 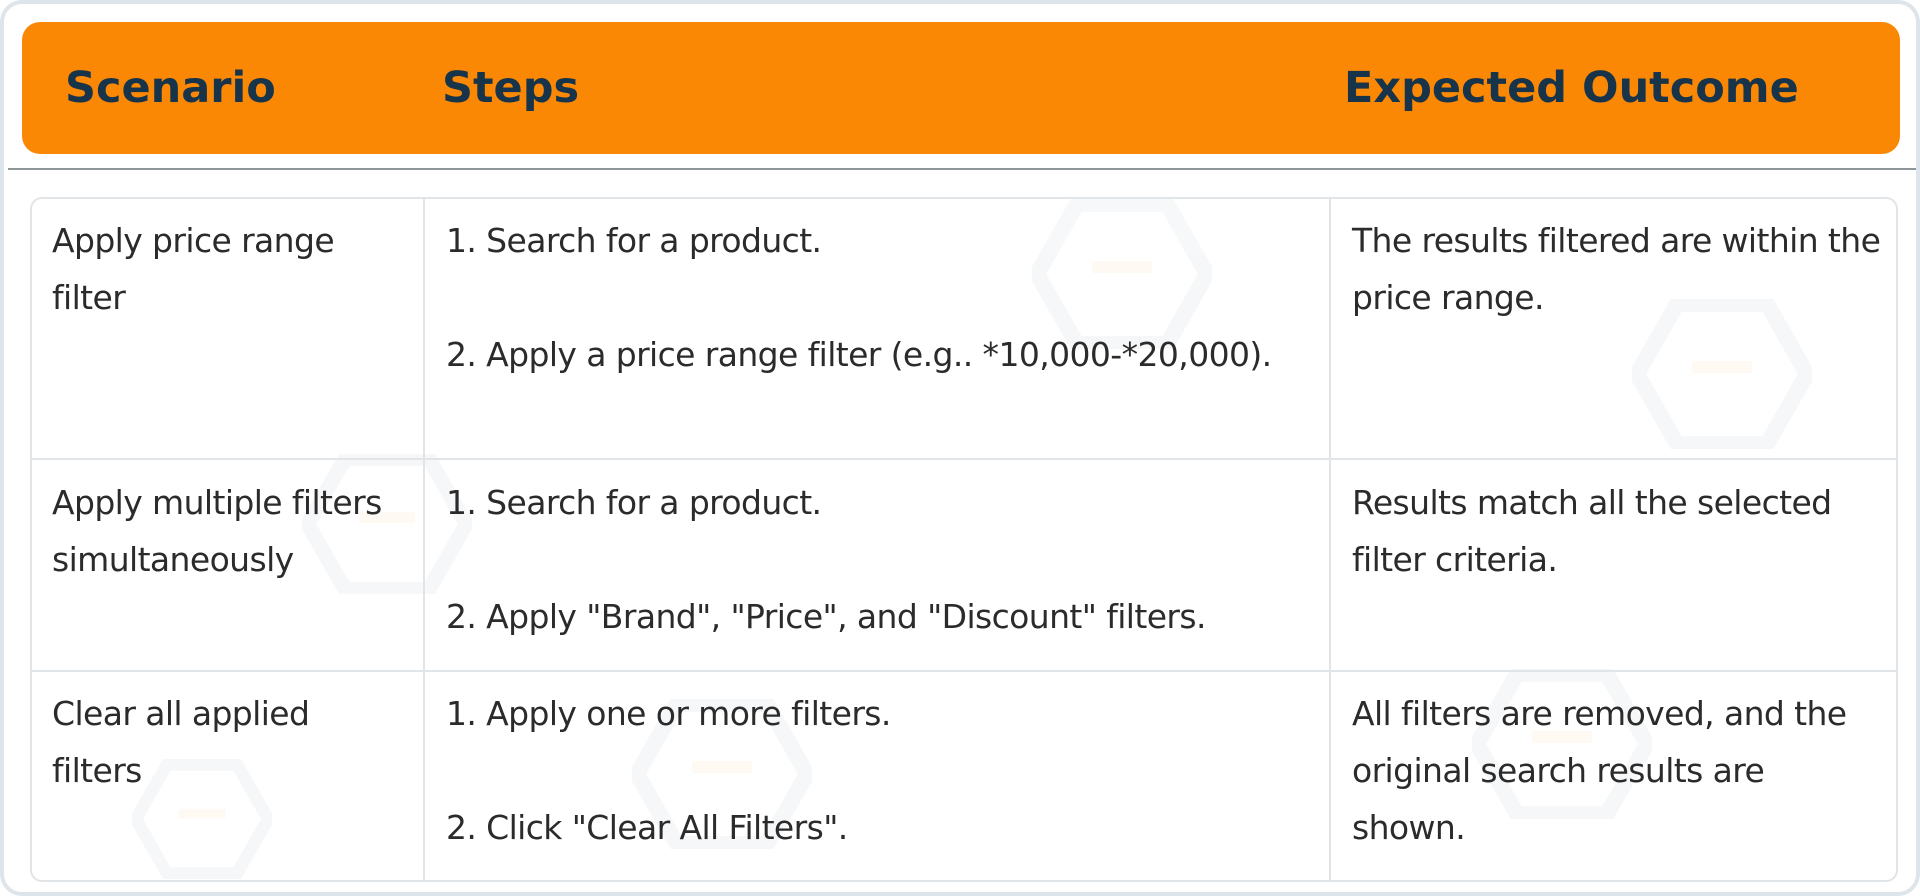 I want to click on step-item: 2. Click "Clear All Filters"., so click(x=647, y=827).